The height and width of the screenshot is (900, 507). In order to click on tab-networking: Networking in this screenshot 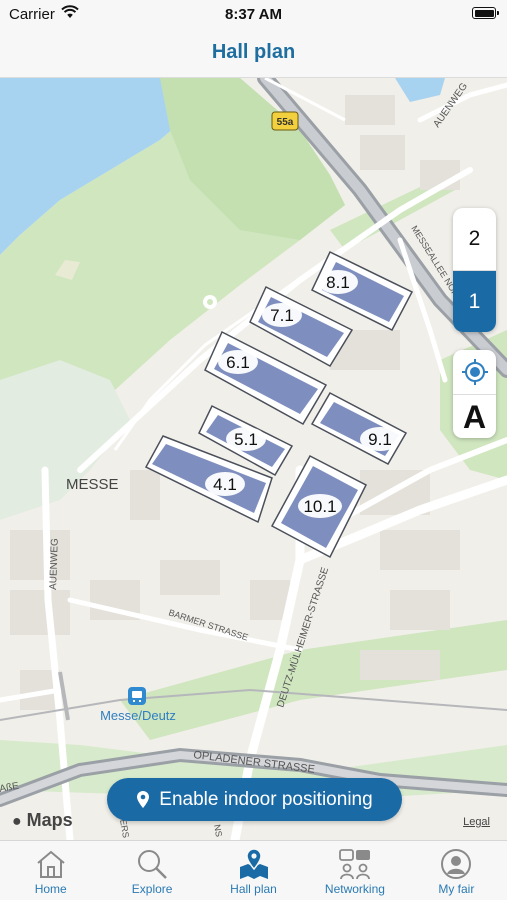, I will do `click(354, 870)`.